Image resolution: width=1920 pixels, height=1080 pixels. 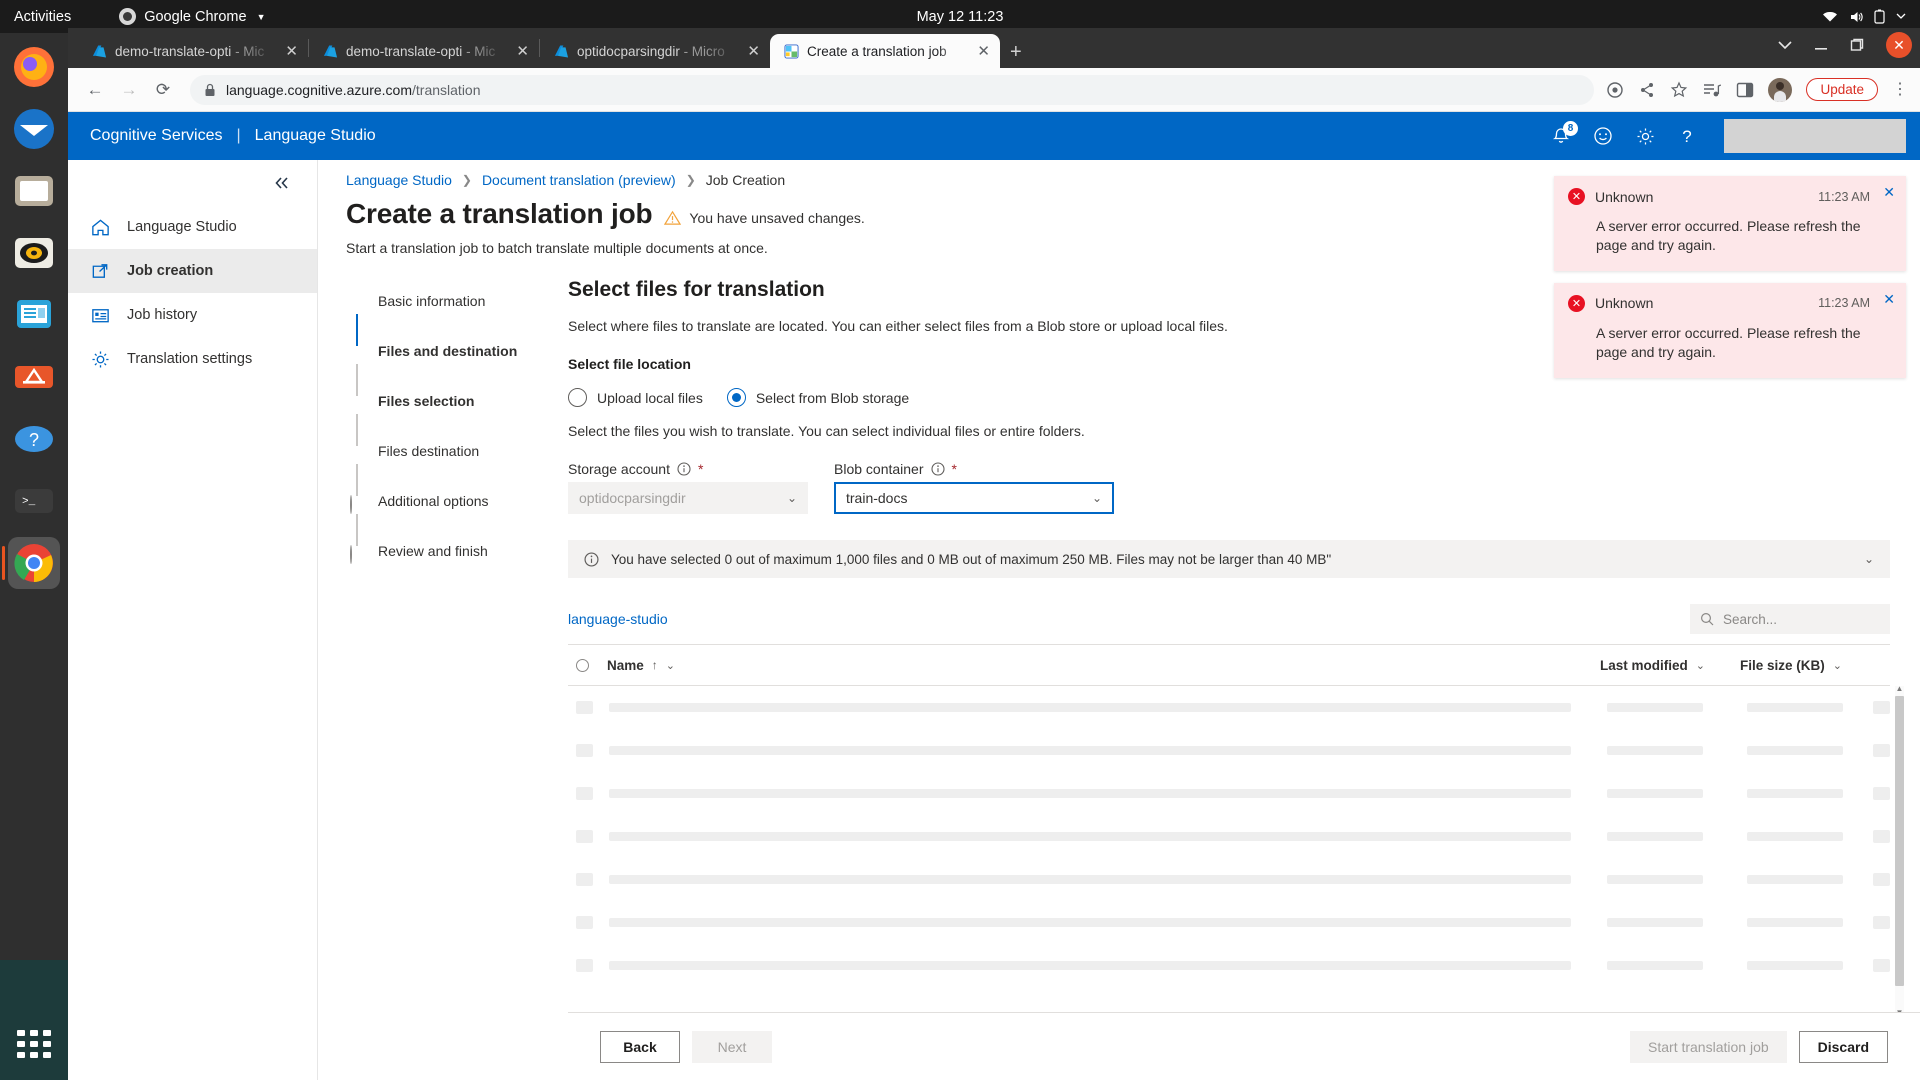 What do you see at coordinates (1899, 45) in the screenshot?
I see `close-window-button: ✕` at bounding box center [1899, 45].